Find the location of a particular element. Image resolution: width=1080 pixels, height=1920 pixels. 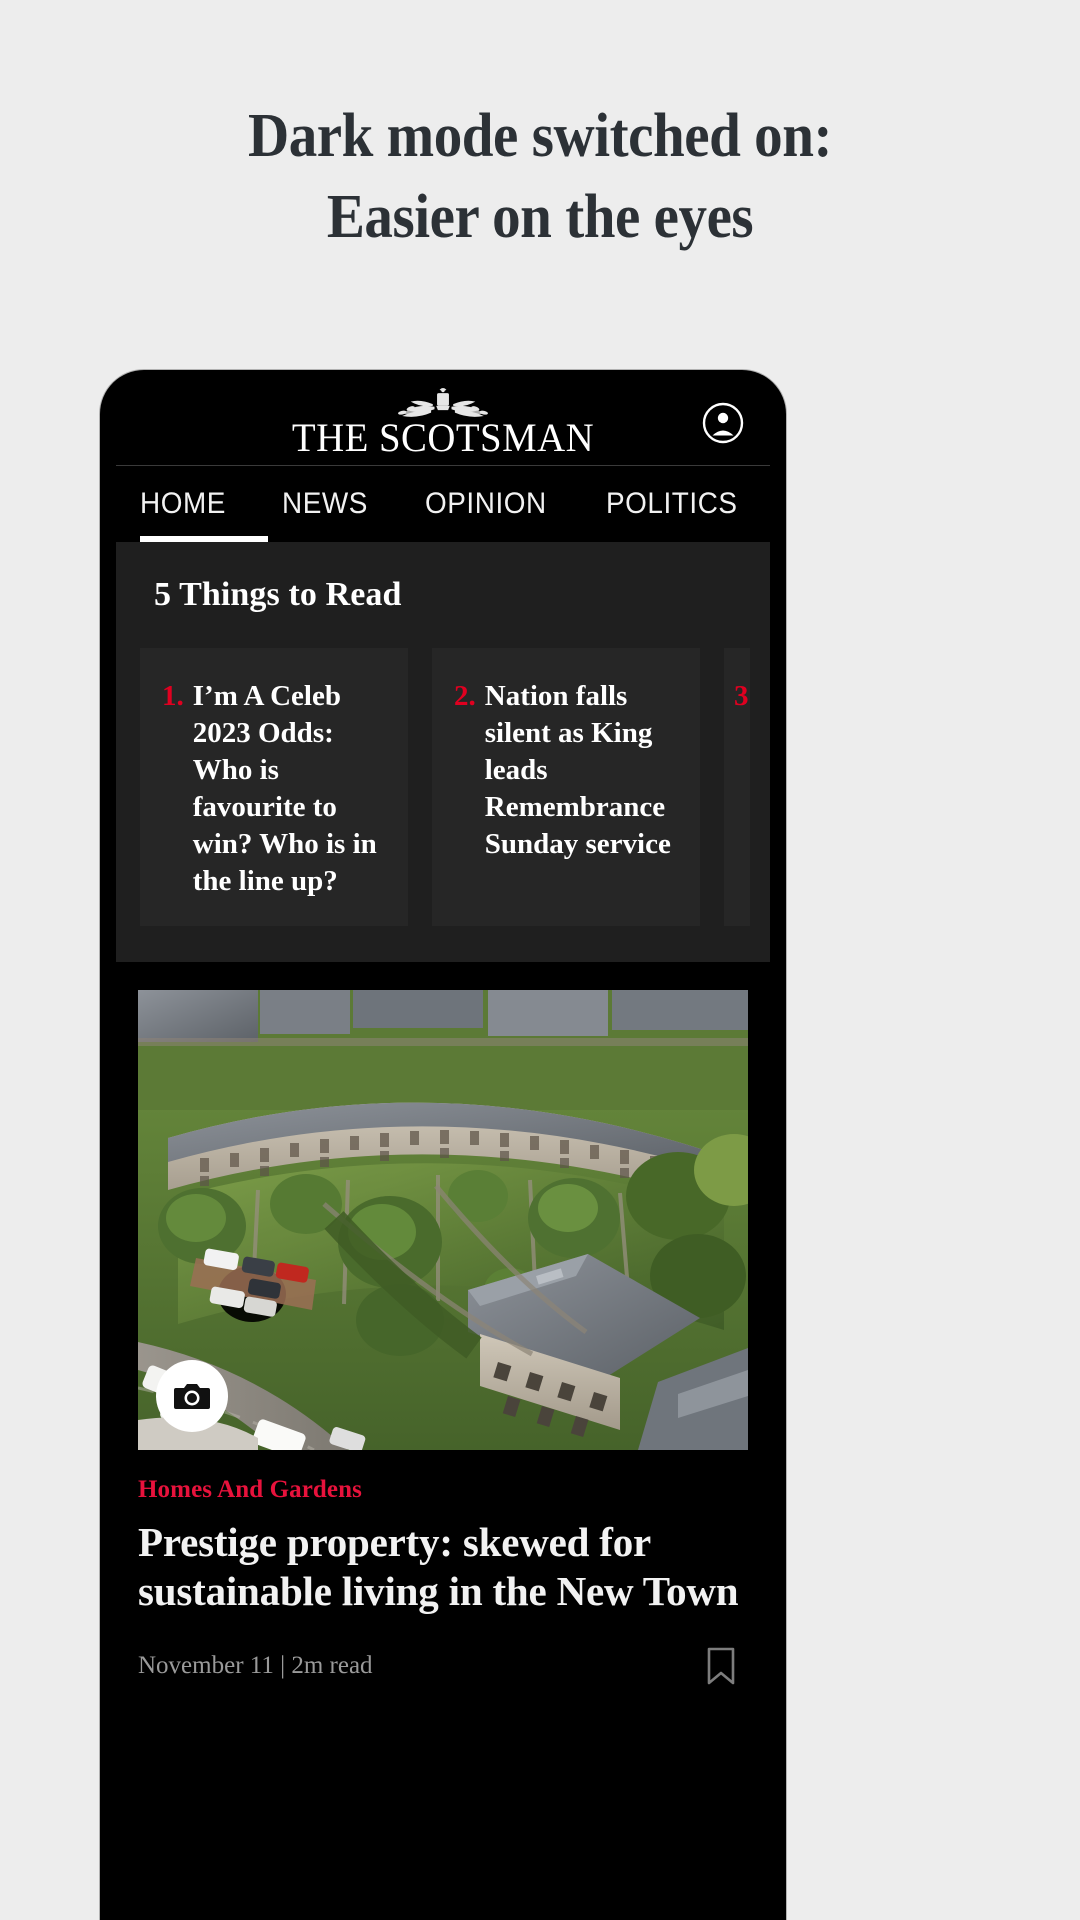

bookmark-icon is located at coordinates (721, 1666).